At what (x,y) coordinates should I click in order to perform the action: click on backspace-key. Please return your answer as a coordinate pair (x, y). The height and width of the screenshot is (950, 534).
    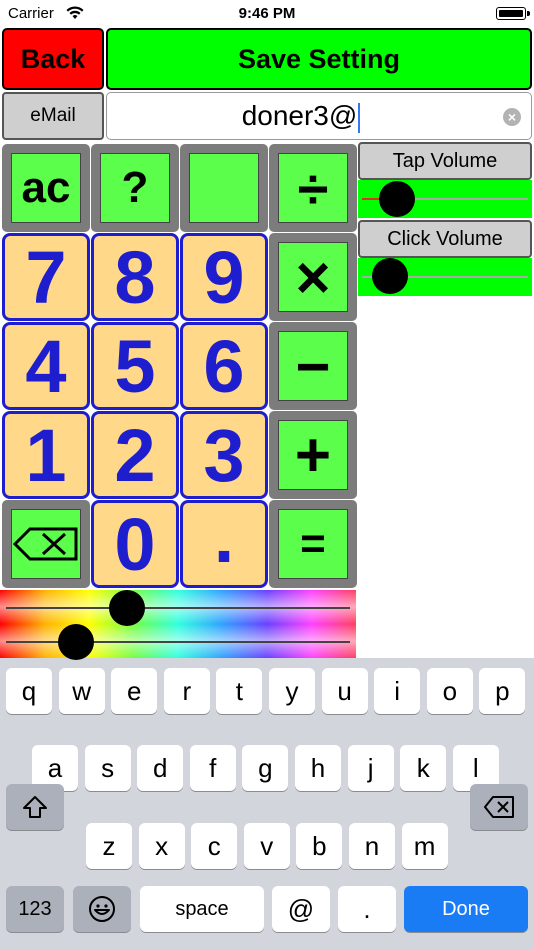
    Looking at the image, I should click on (46, 544).